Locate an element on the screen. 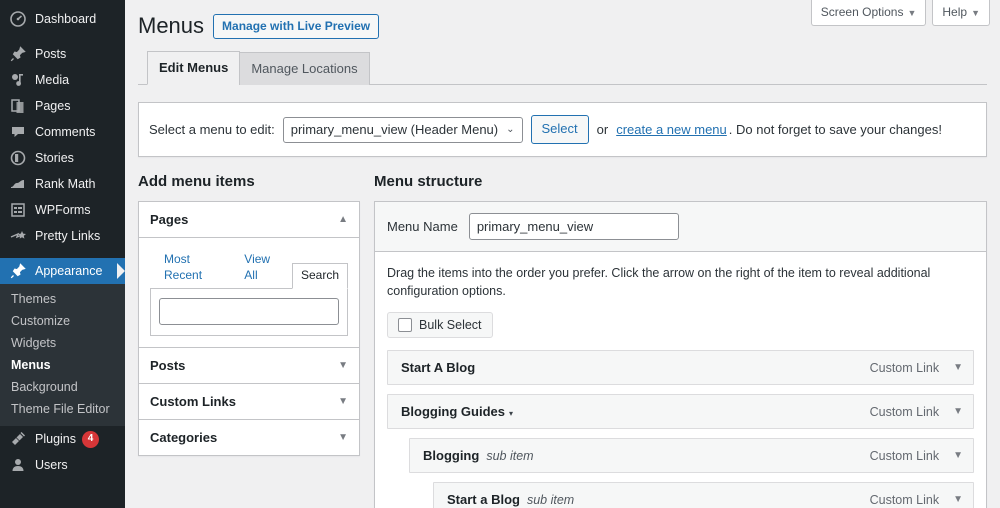  help-button: Help ▼ is located at coordinates (961, 13).